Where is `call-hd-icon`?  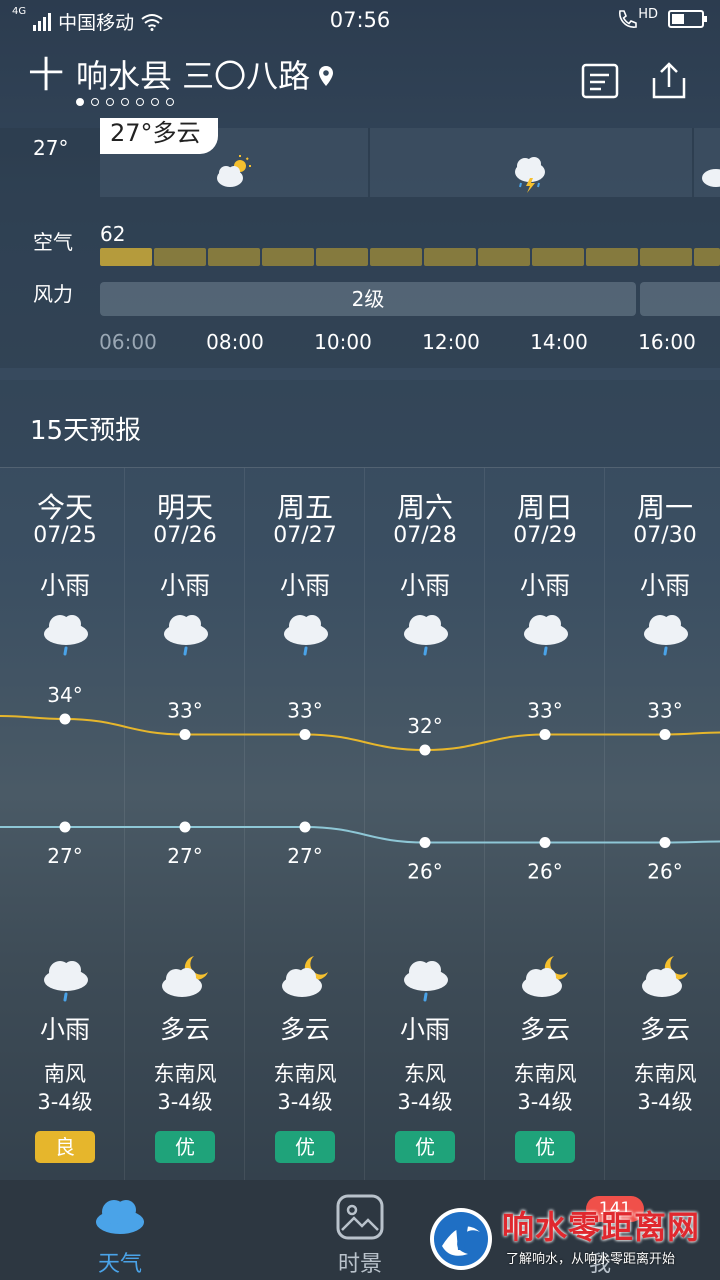 call-hd-icon is located at coordinates (628, 19).